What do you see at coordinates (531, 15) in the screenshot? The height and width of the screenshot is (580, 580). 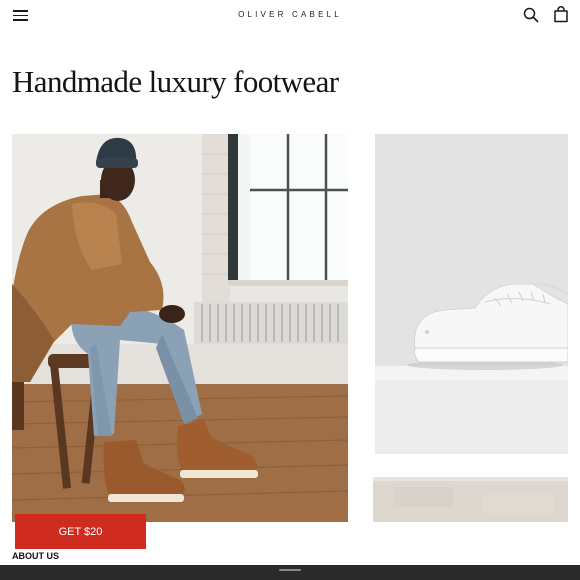 I see `search-icon` at bounding box center [531, 15].